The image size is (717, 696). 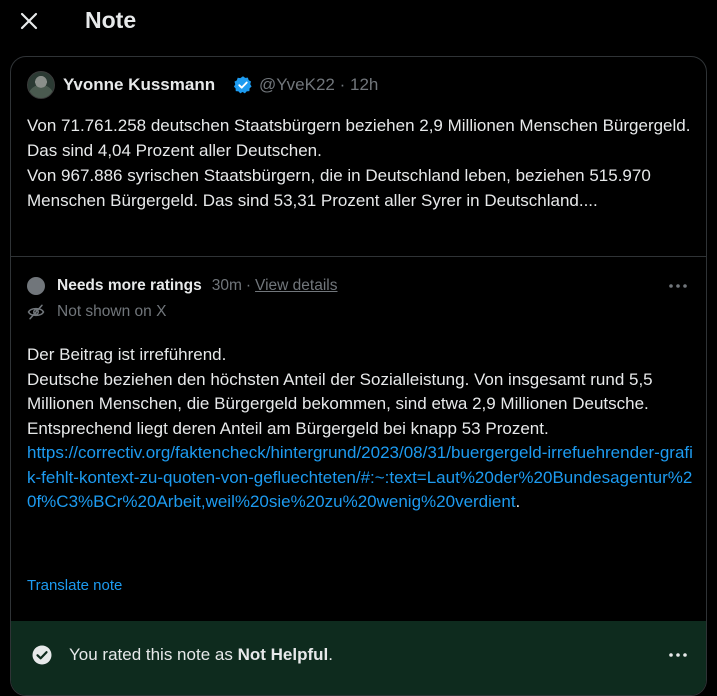 What do you see at coordinates (74, 585) in the screenshot?
I see `translate-note-link: Translate note` at bounding box center [74, 585].